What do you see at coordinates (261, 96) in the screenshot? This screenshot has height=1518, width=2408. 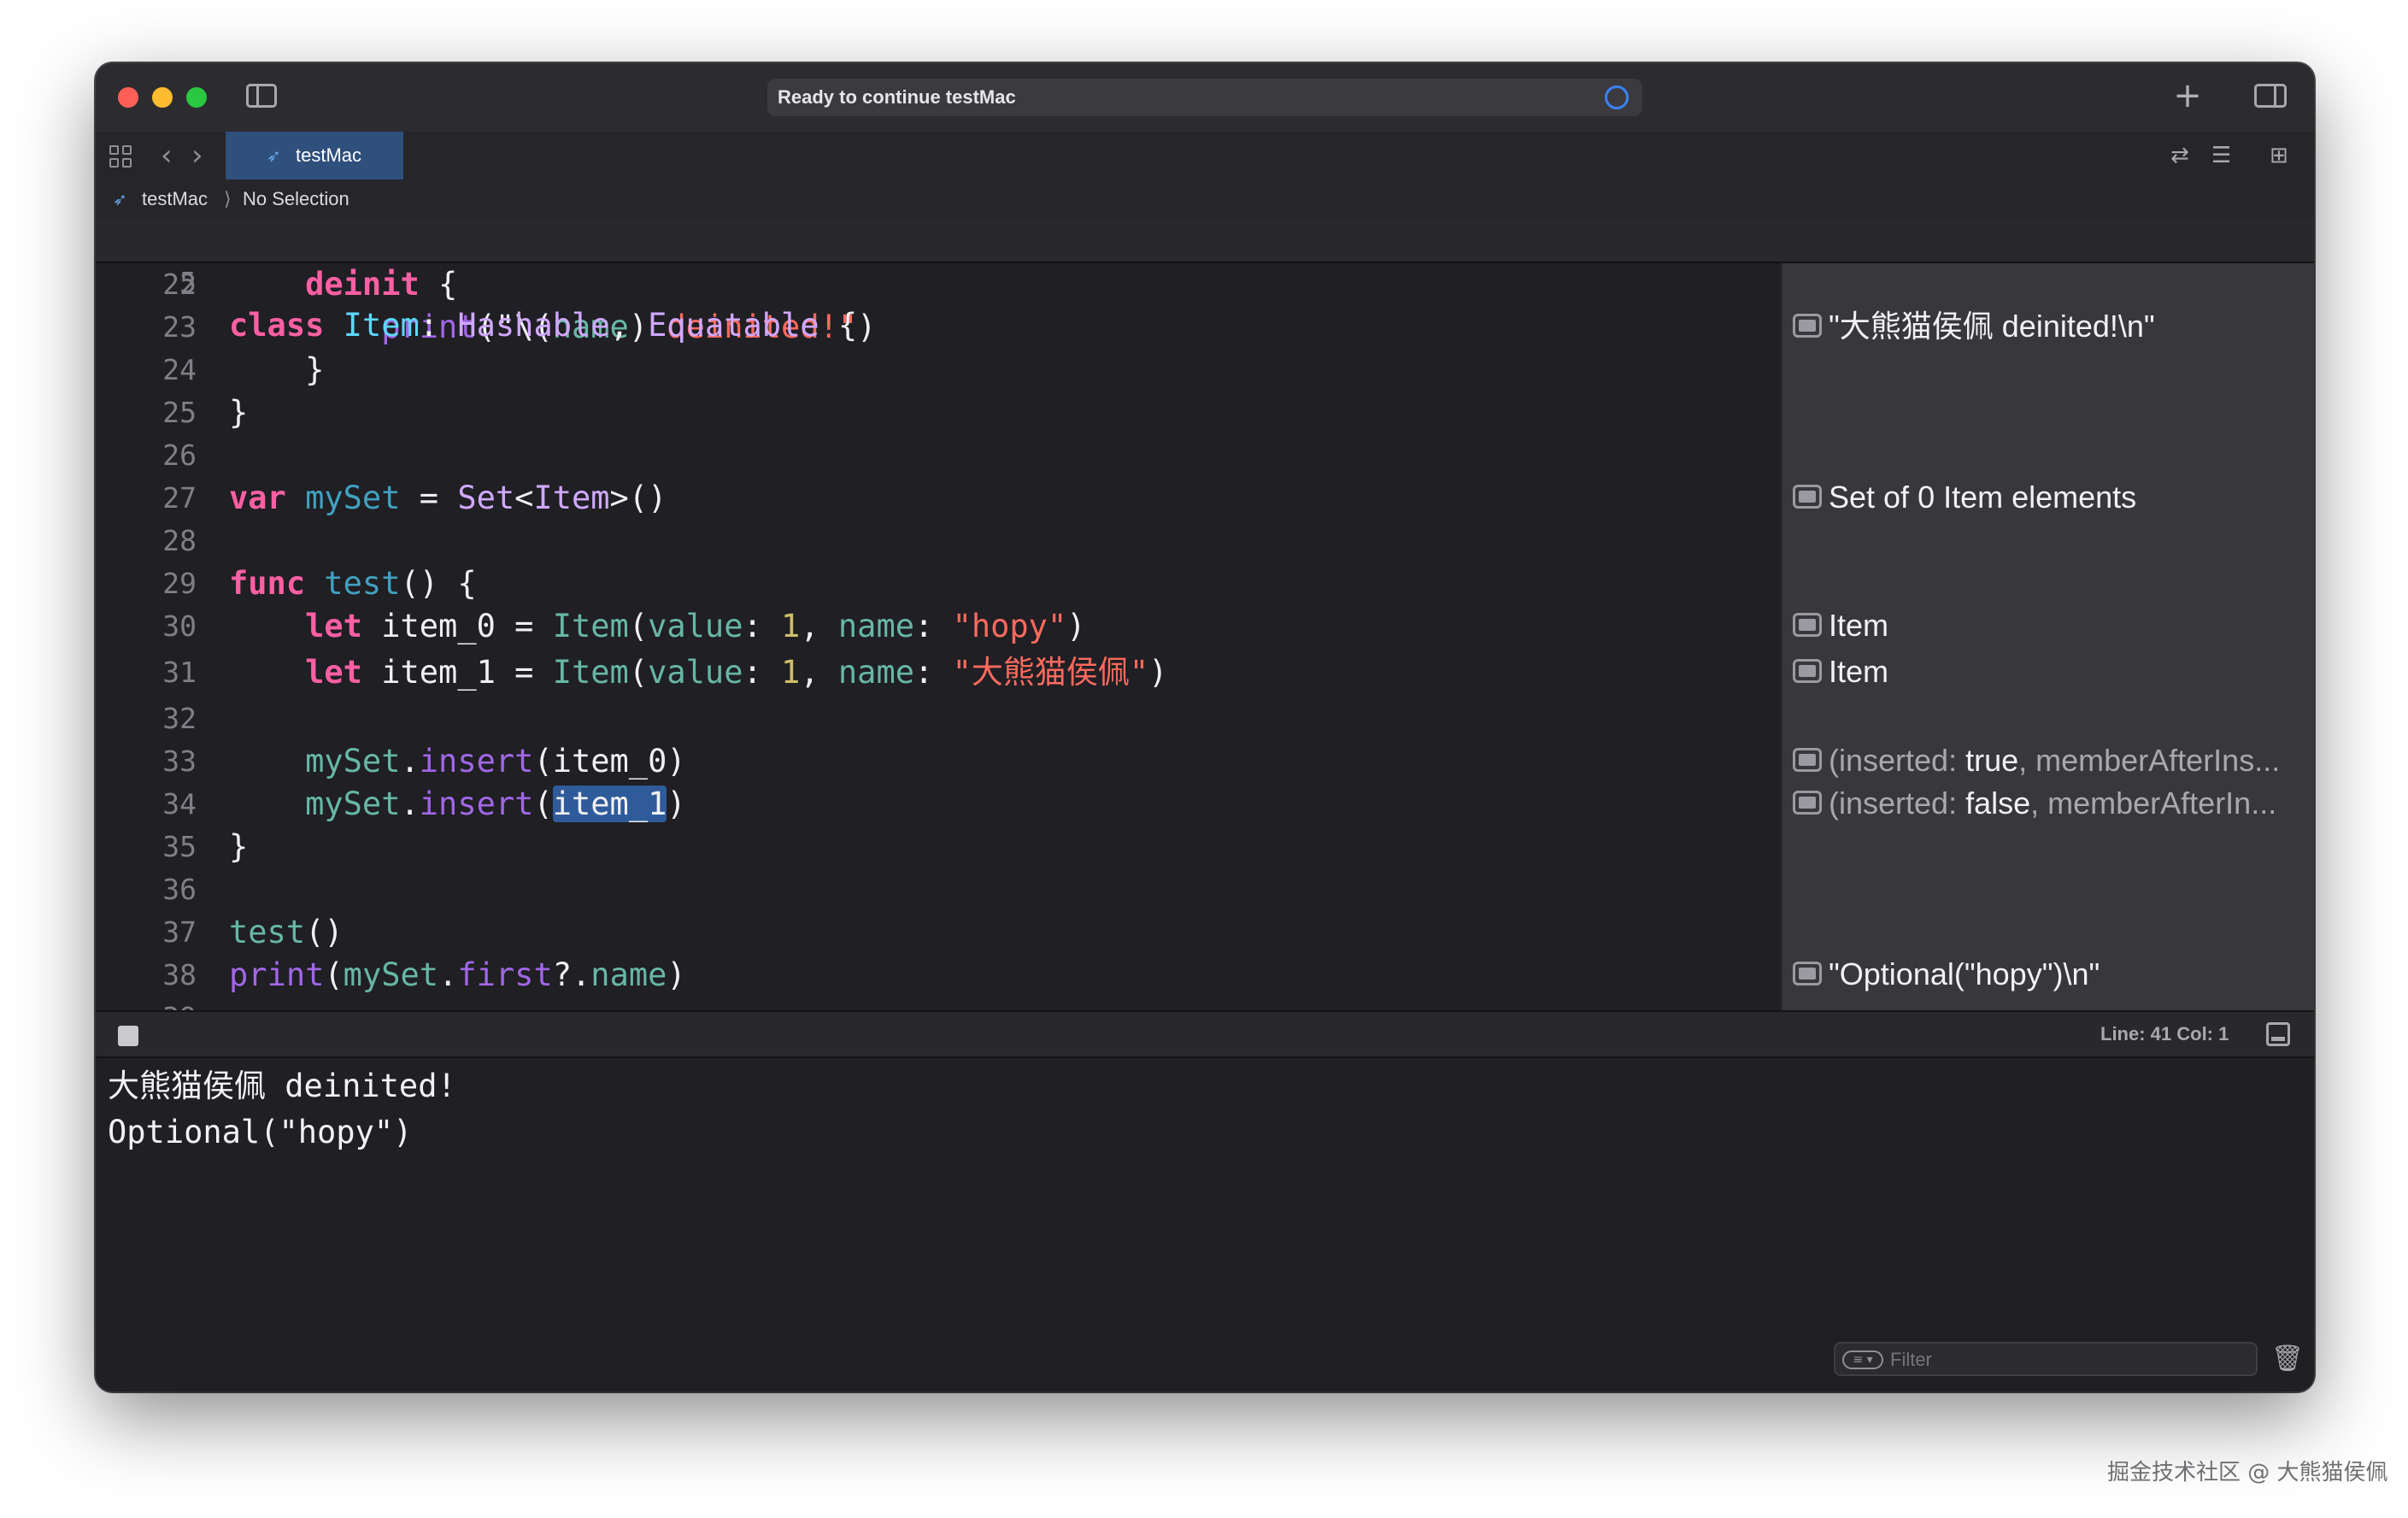 I see `navigator-toggle-icon` at bounding box center [261, 96].